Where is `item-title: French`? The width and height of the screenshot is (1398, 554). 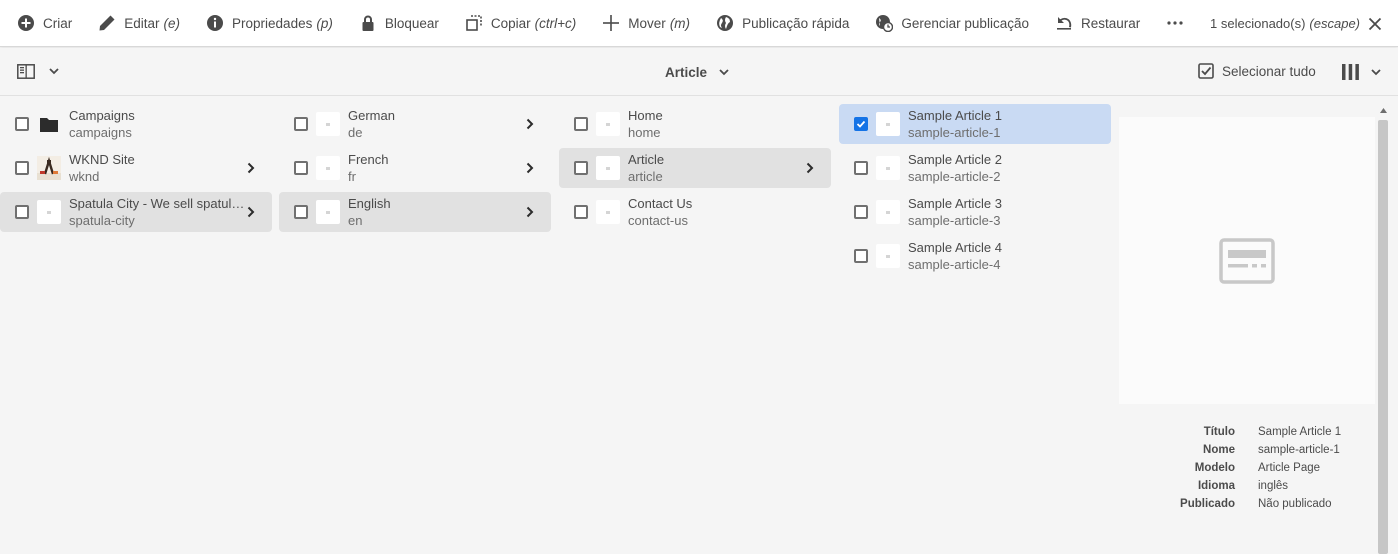 item-title: French is located at coordinates (368, 159).